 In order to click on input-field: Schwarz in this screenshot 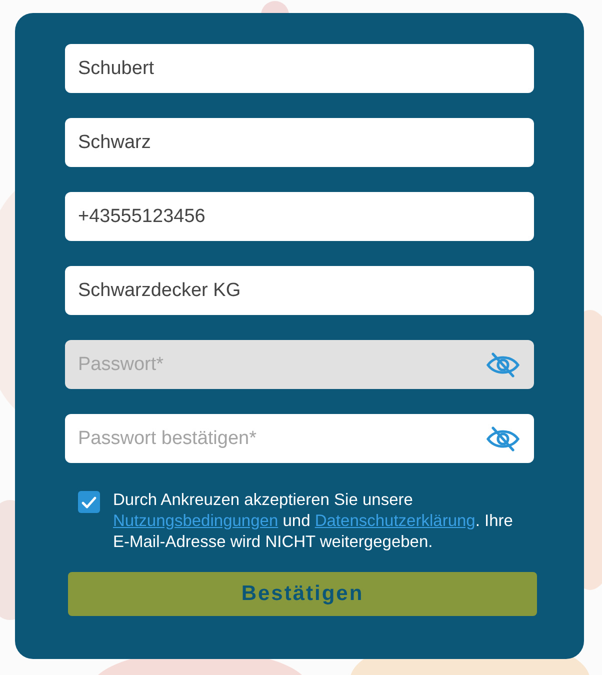, I will do `click(299, 142)`.